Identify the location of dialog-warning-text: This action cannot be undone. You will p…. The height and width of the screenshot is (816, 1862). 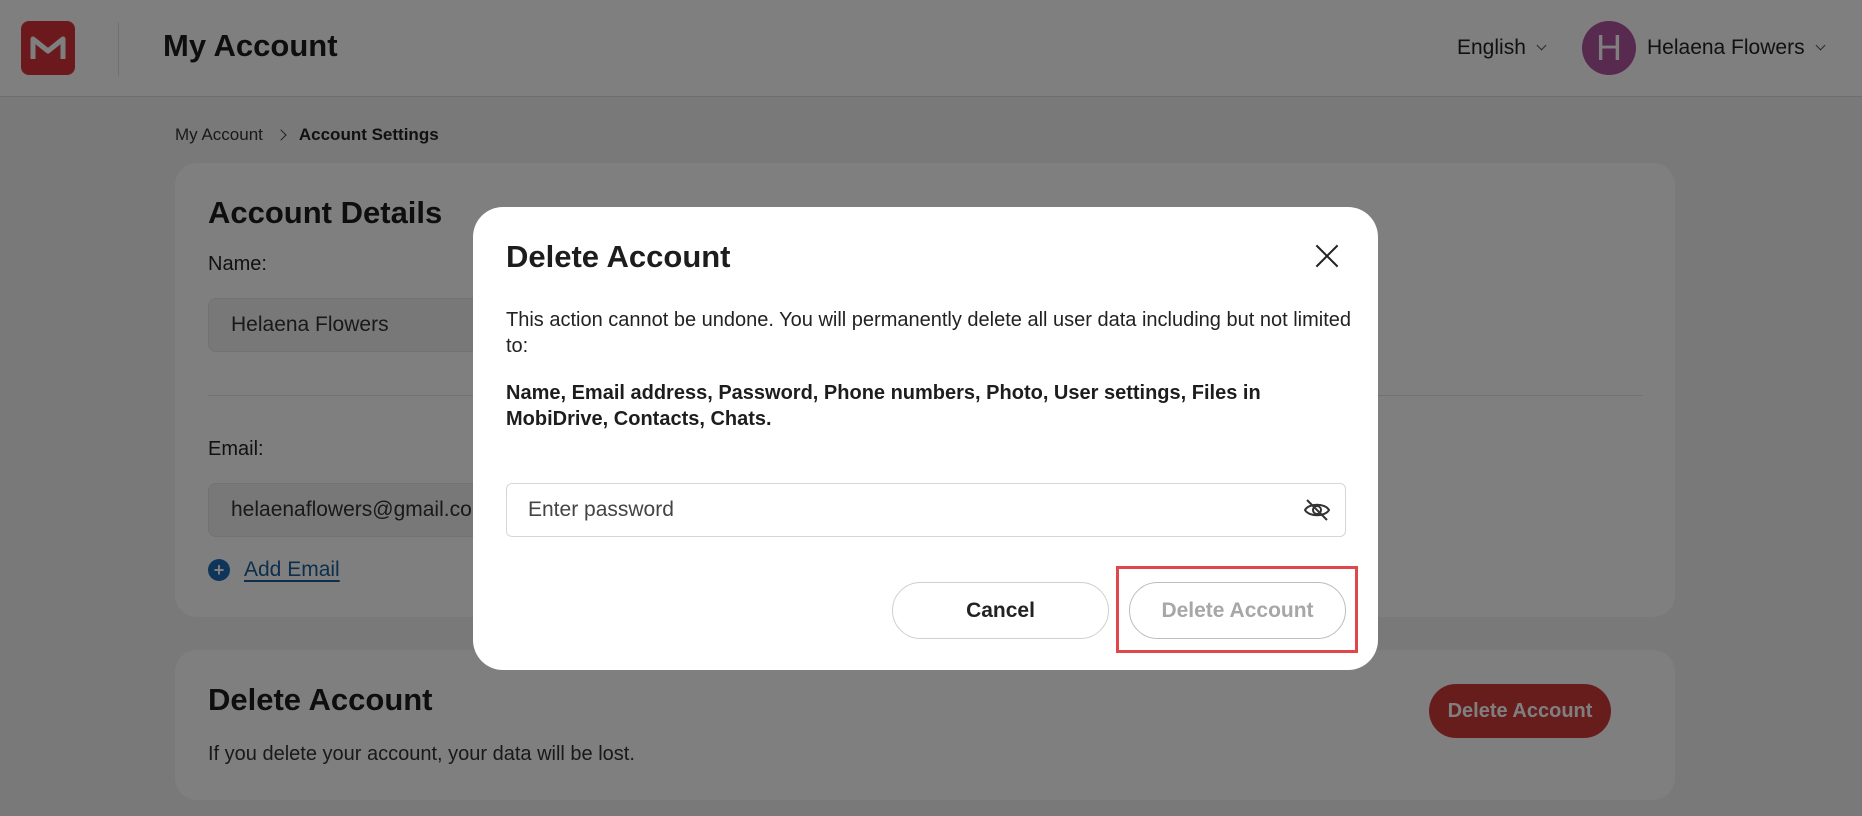
(928, 333).